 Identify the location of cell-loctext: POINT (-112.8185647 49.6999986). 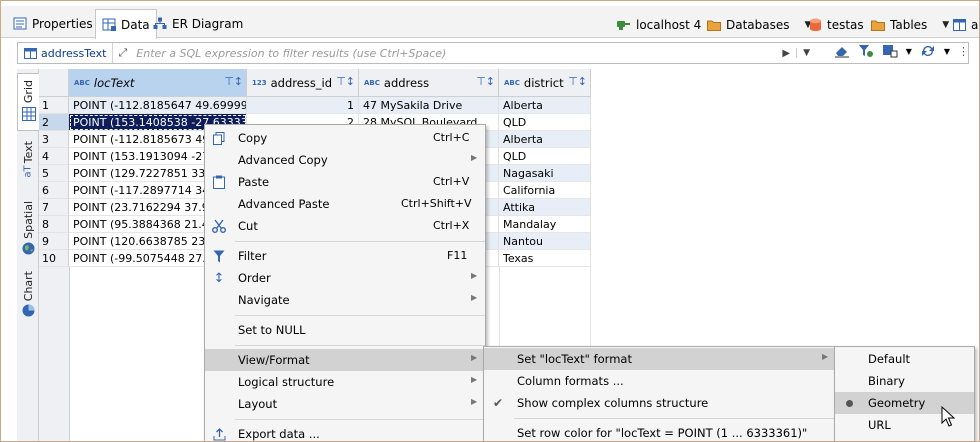
(158, 105).